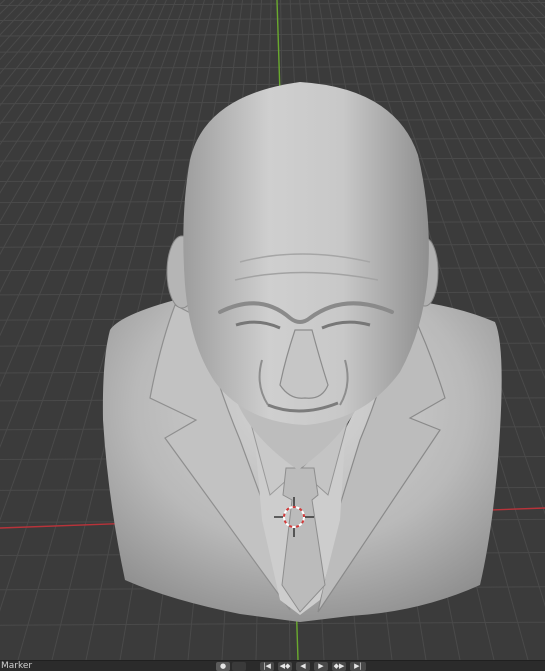  Describe the element at coordinates (239, 666) in the screenshot. I see `keyframe-toggle-button` at that location.